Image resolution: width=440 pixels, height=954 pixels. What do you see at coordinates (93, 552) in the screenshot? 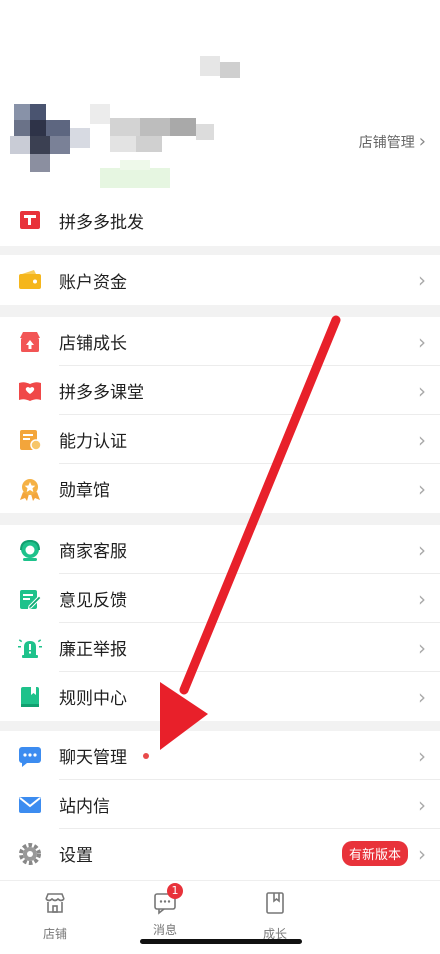
I see `menu-label: 商家客服` at bounding box center [93, 552].